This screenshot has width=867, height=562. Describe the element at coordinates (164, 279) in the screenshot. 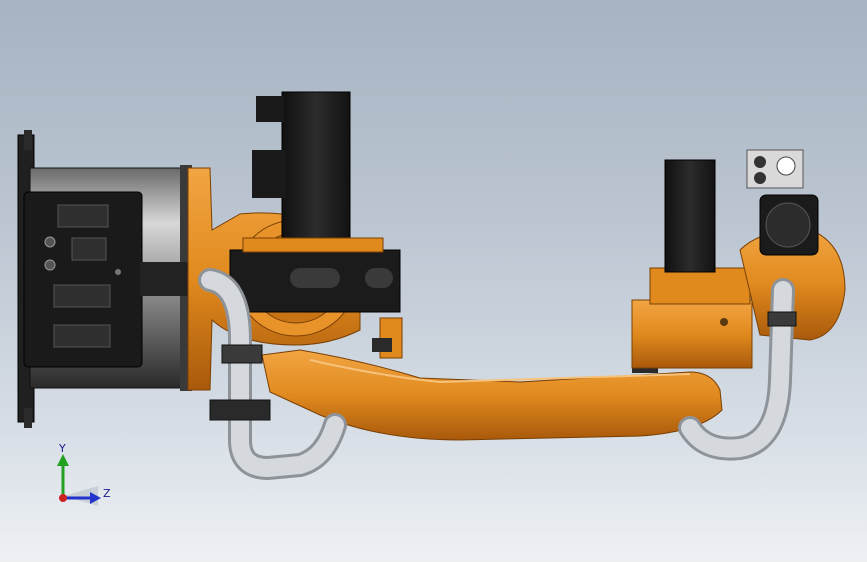

I see `motor-coupling` at that location.